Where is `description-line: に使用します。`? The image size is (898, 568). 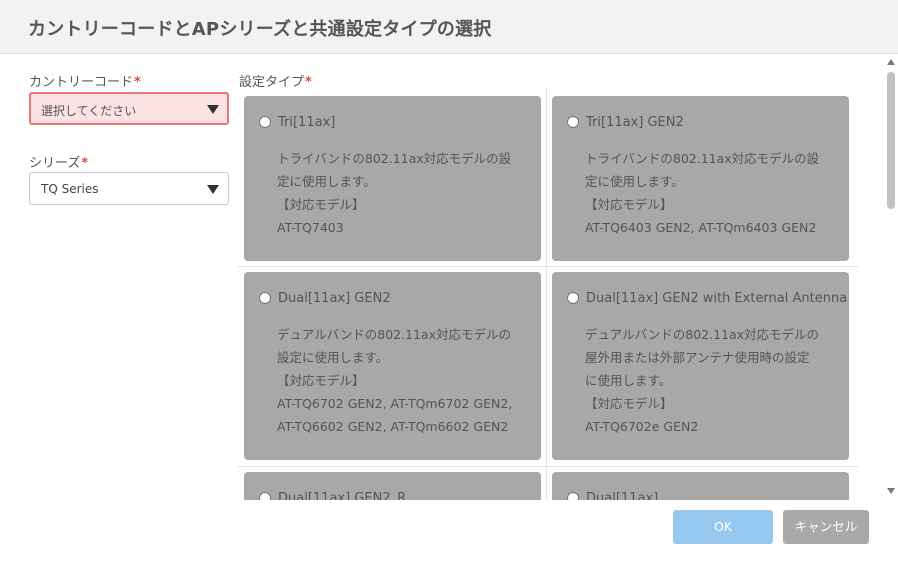
description-line: に使用します。 is located at coordinates (628, 380).